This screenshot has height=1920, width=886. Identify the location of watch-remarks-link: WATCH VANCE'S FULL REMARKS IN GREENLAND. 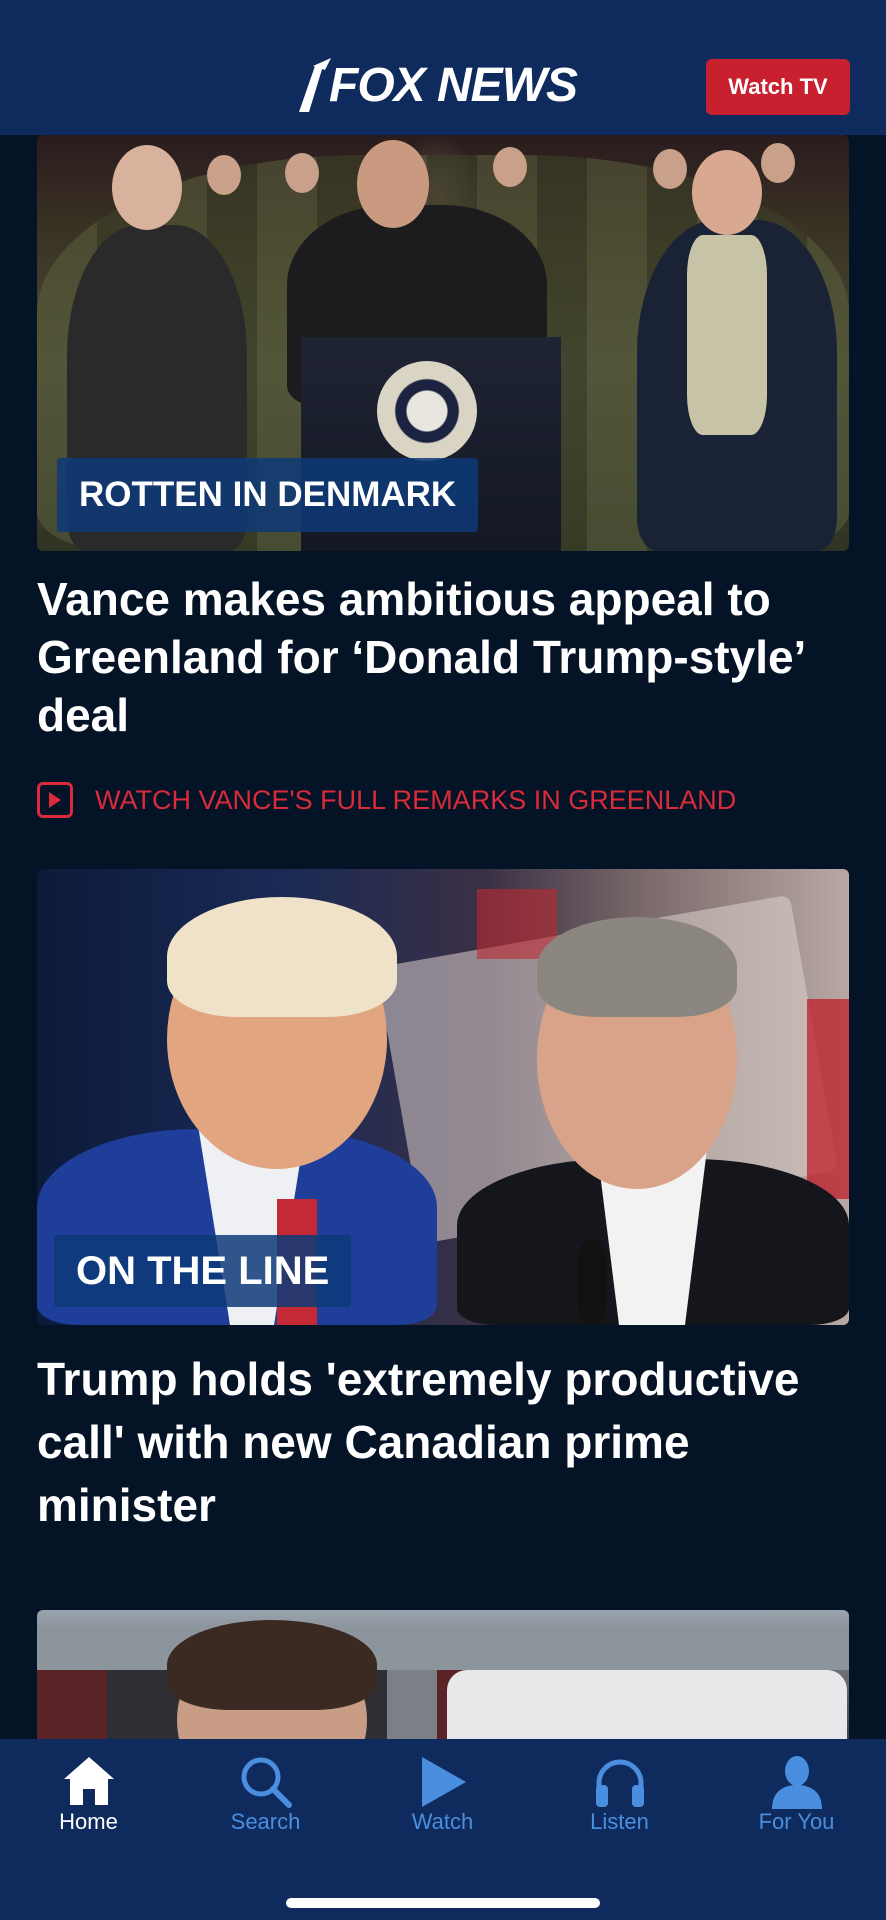
(386, 800).